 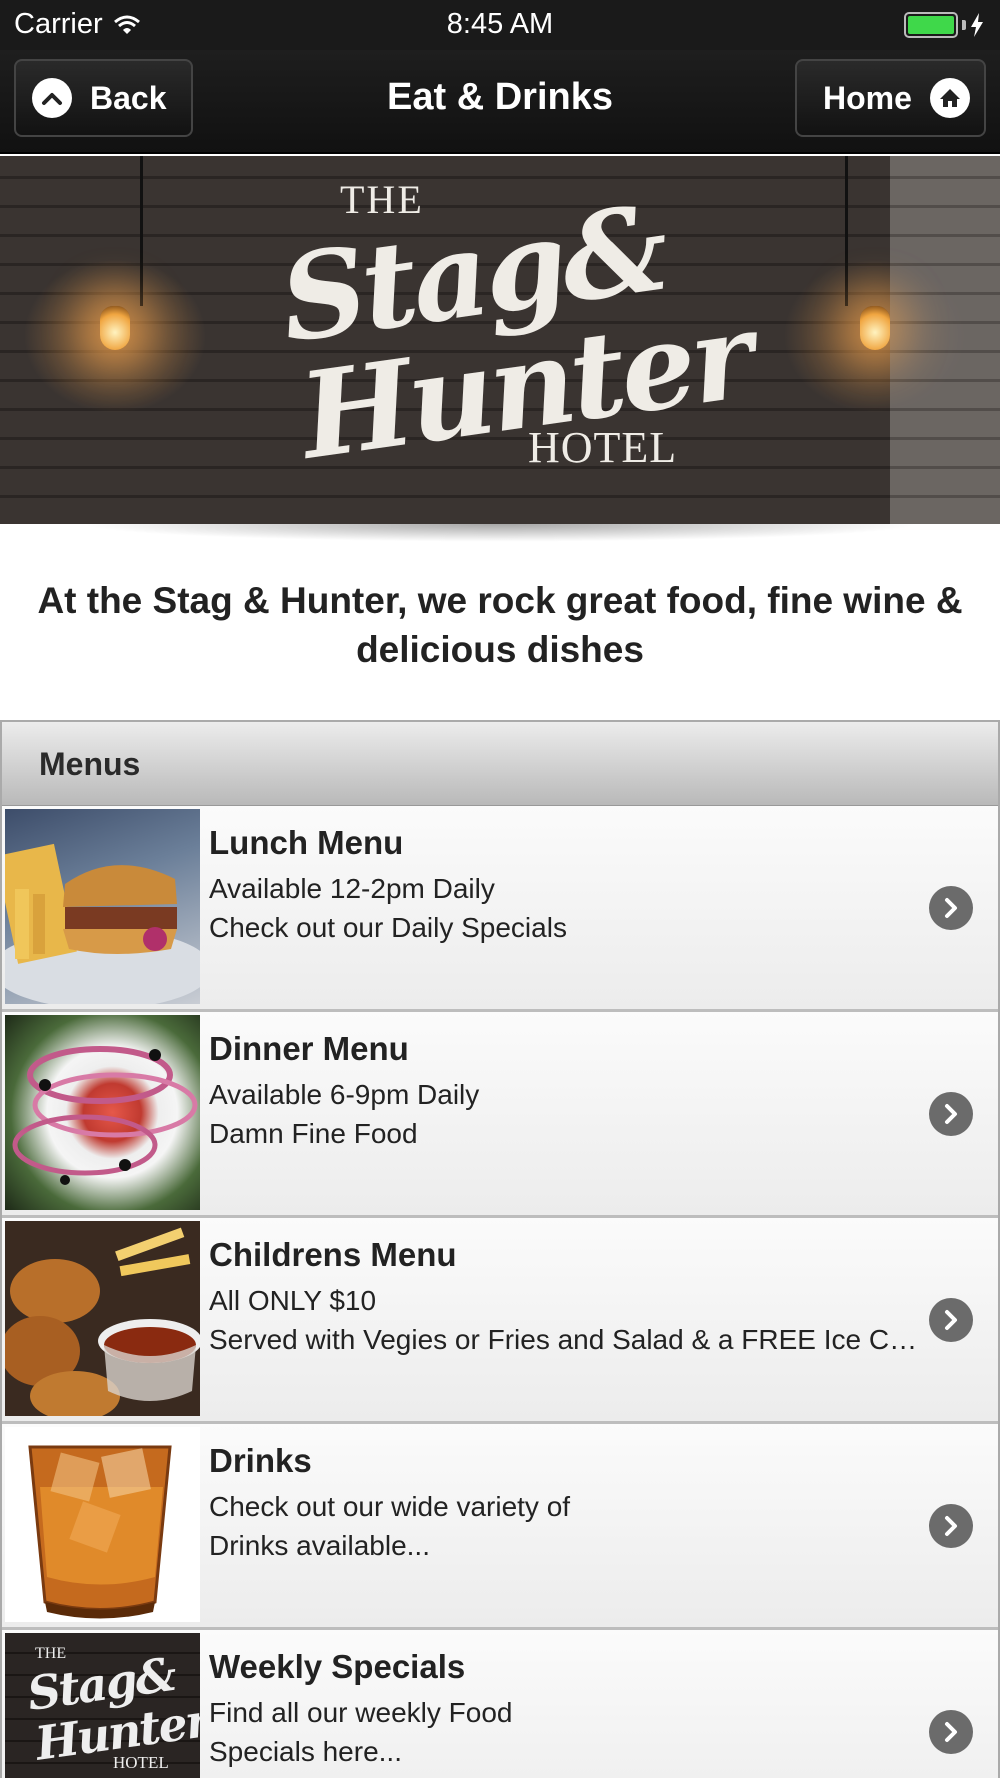 I want to click on banner-shadow, so click(x=500, y=542).